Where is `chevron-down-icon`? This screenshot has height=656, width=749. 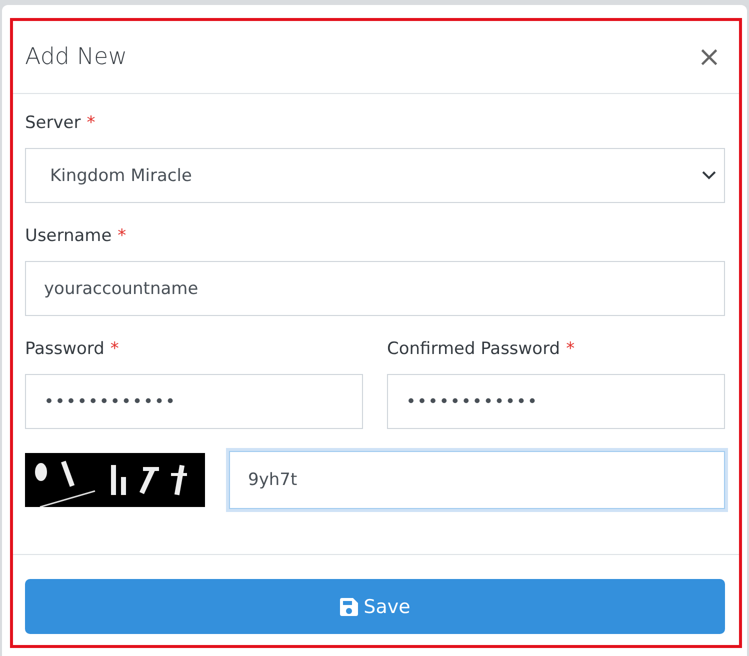 chevron-down-icon is located at coordinates (709, 175).